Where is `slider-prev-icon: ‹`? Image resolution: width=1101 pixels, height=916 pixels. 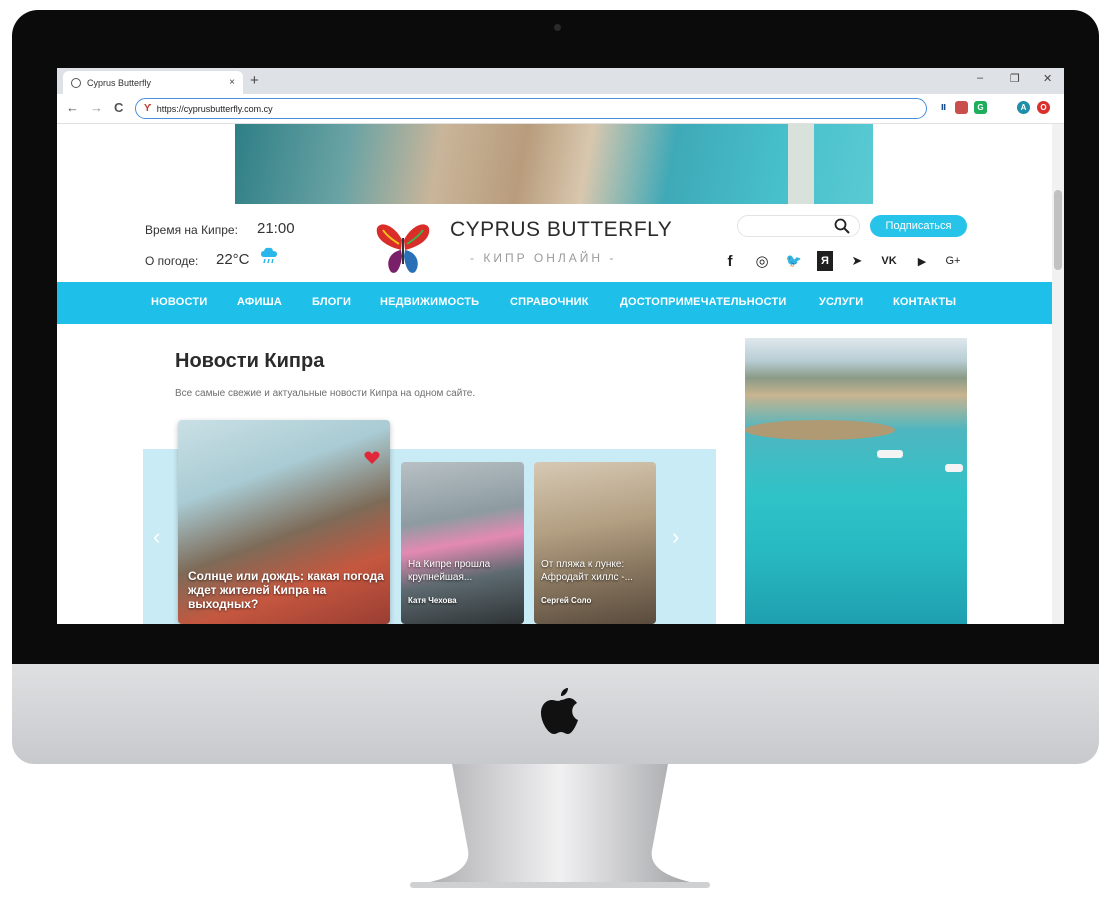 slider-prev-icon: ‹ is located at coordinates (156, 537).